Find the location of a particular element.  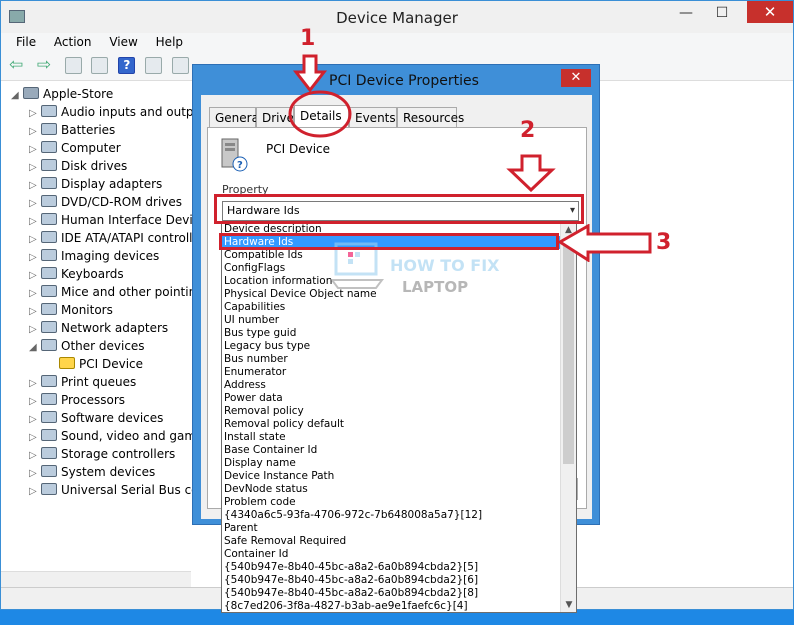

tree-node: ▷ Batteries is located at coordinates (106, 130).